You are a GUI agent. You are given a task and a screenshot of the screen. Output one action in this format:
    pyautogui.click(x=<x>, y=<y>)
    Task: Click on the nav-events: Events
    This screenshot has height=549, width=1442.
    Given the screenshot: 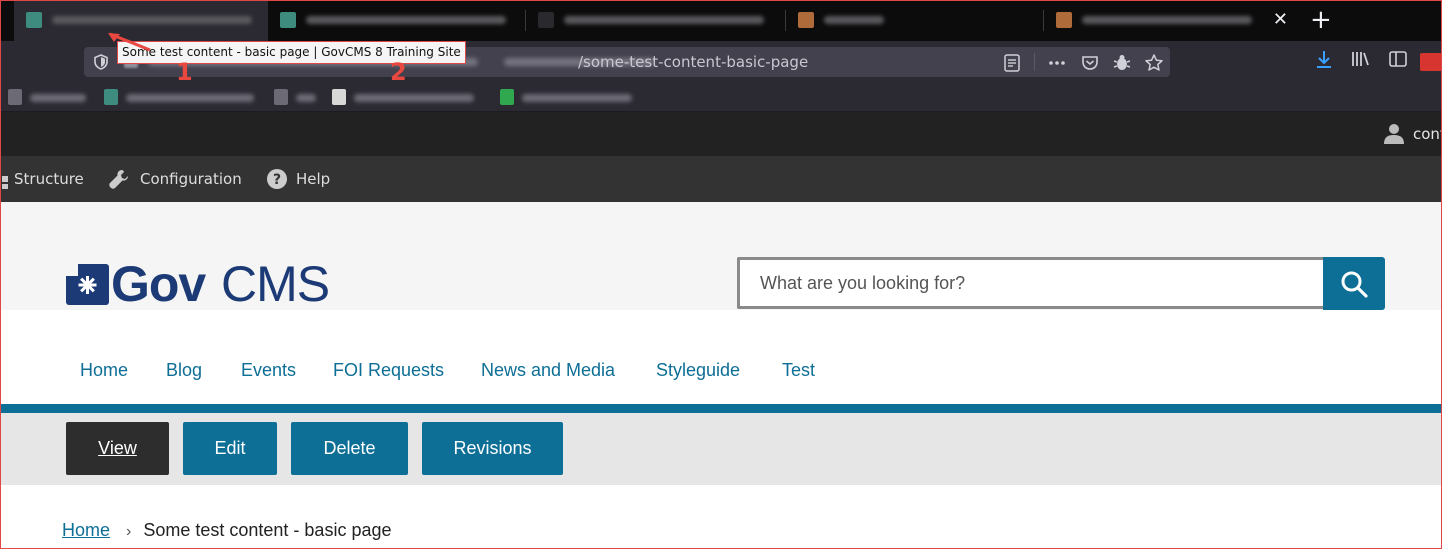 What is the action you would take?
    pyautogui.click(x=268, y=370)
    